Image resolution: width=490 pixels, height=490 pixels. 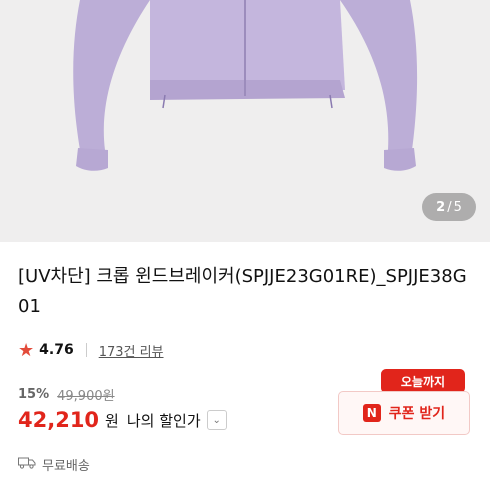 I want to click on shipping-label: 무료배송, so click(x=66, y=466).